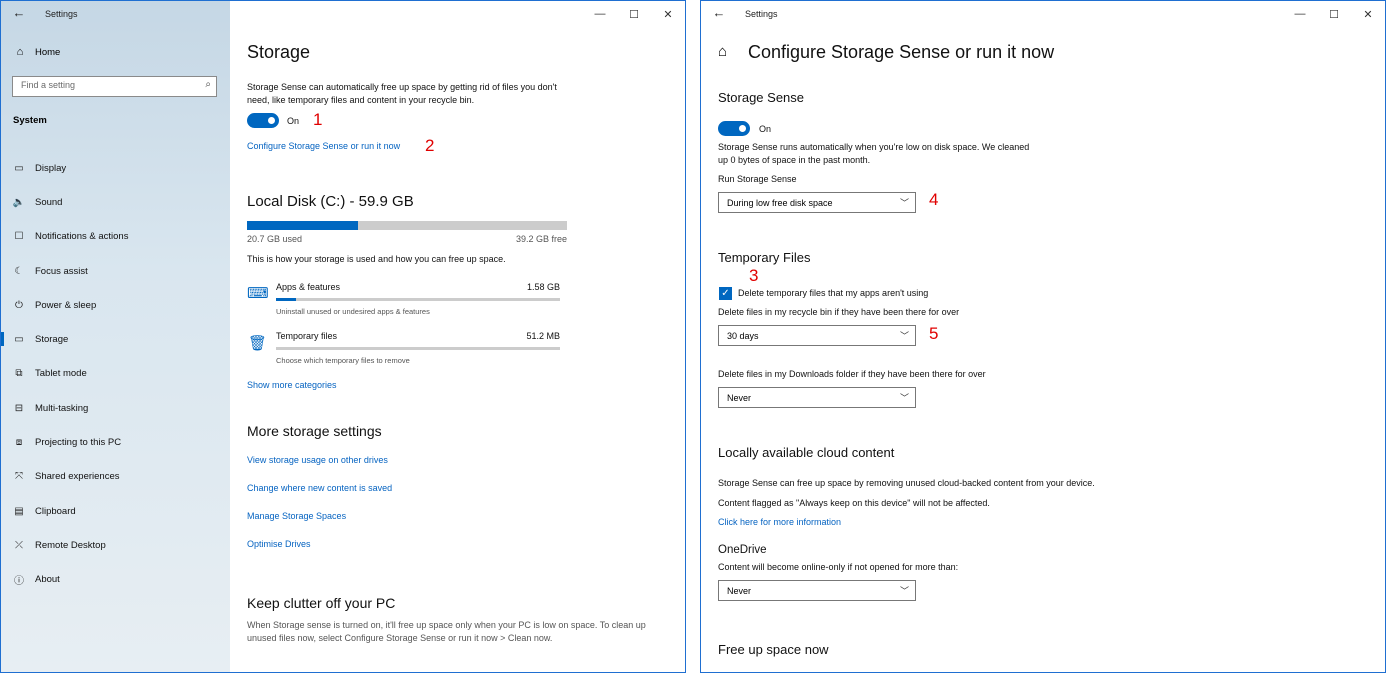  What do you see at coordinates (208, 84) in the screenshot?
I see `search-icon: ⌕` at bounding box center [208, 84].